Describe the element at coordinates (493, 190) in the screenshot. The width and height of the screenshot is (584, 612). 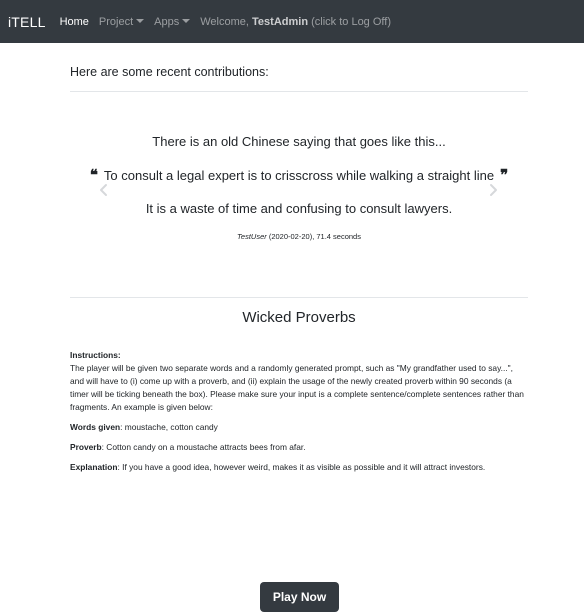
I see `chevron-right-icon` at that location.